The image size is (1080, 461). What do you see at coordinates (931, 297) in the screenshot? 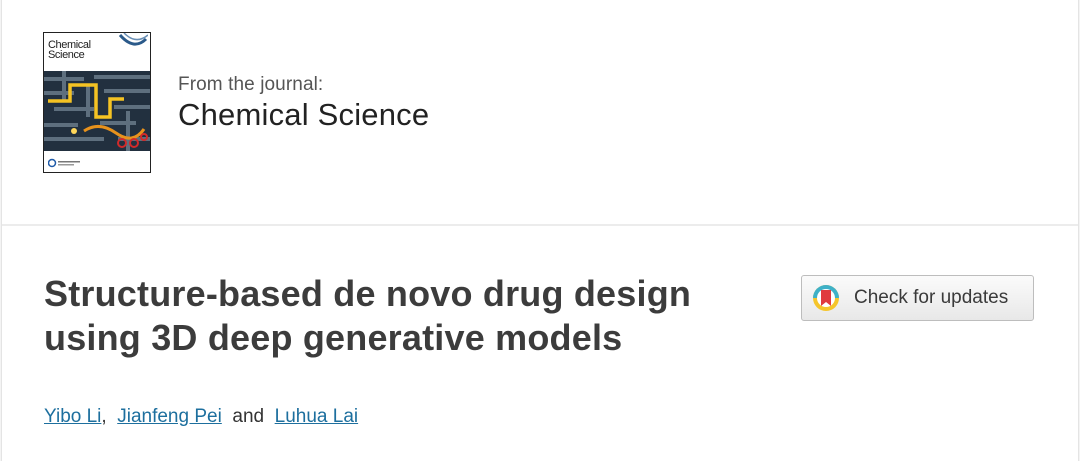
I see `check-for-updates-label: Check for updates` at bounding box center [931, 297].